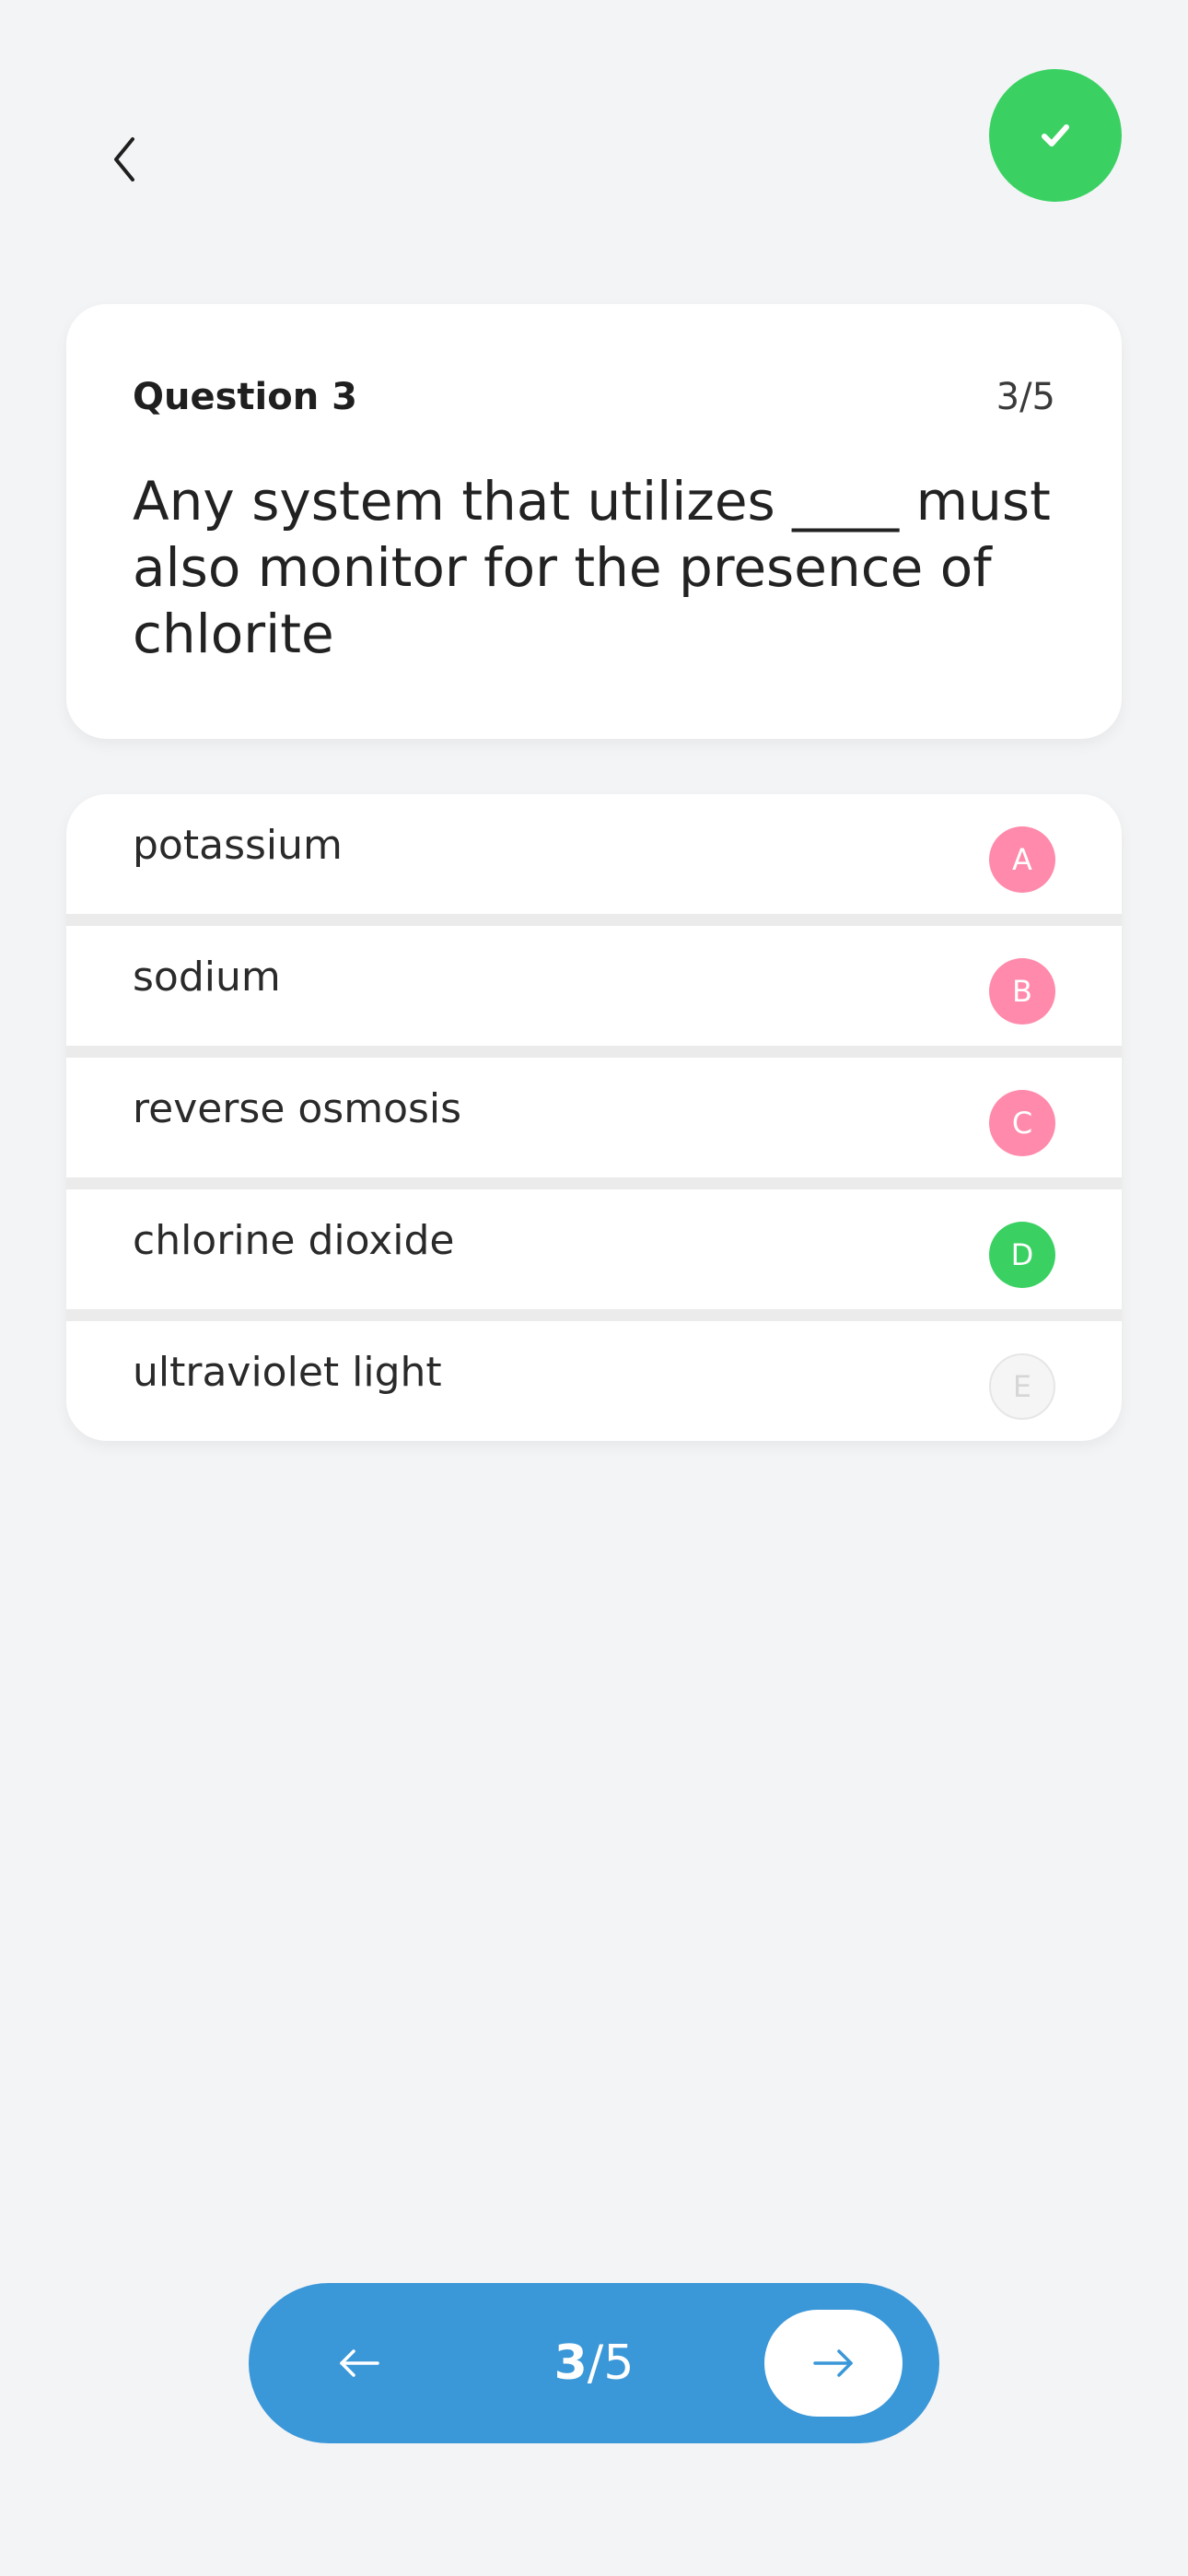 The width and height of the screenshot is (1188, 2576). Describe the element at coordinates (297, 1108) in the screenshot. I see `option-label: reverse osmosis` at that location.